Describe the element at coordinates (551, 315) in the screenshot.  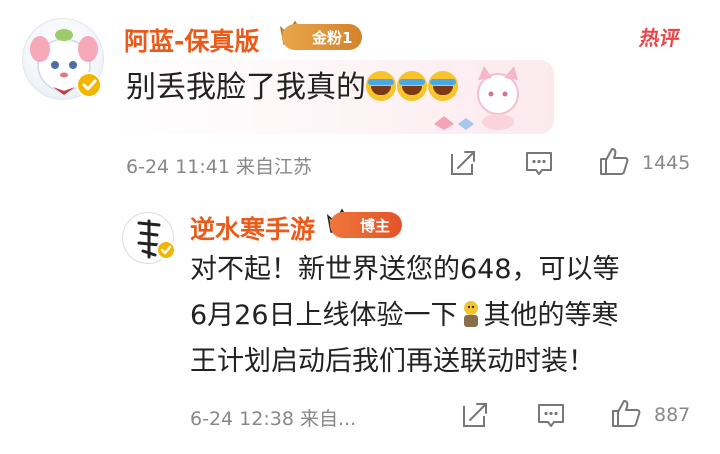
I see `reply-text-line2-after: 其他的等寒` at that location.